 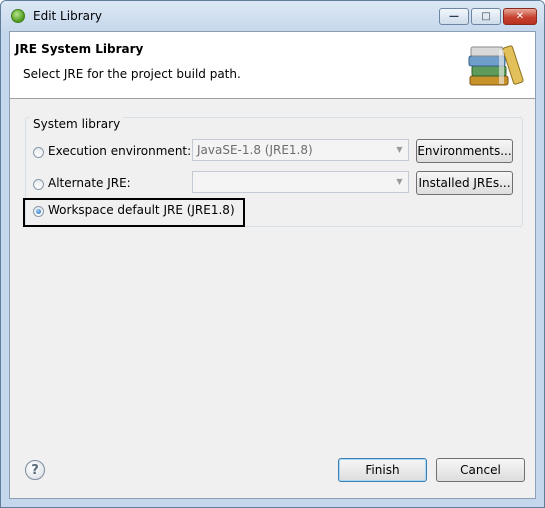 I want to click on highlight-box, so click(x=134, y=212).